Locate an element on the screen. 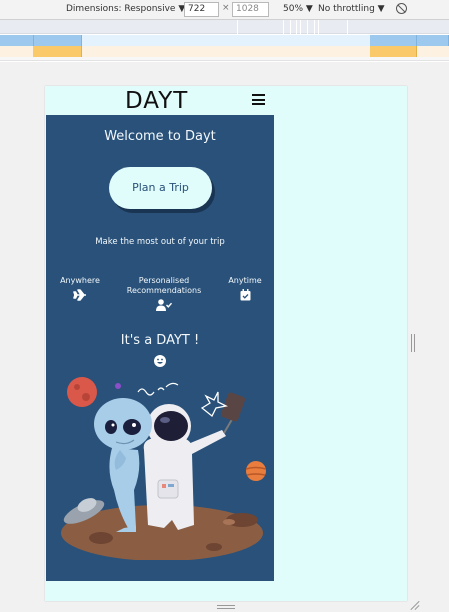  media-query-bar-min is located at coordinates (224, 27).